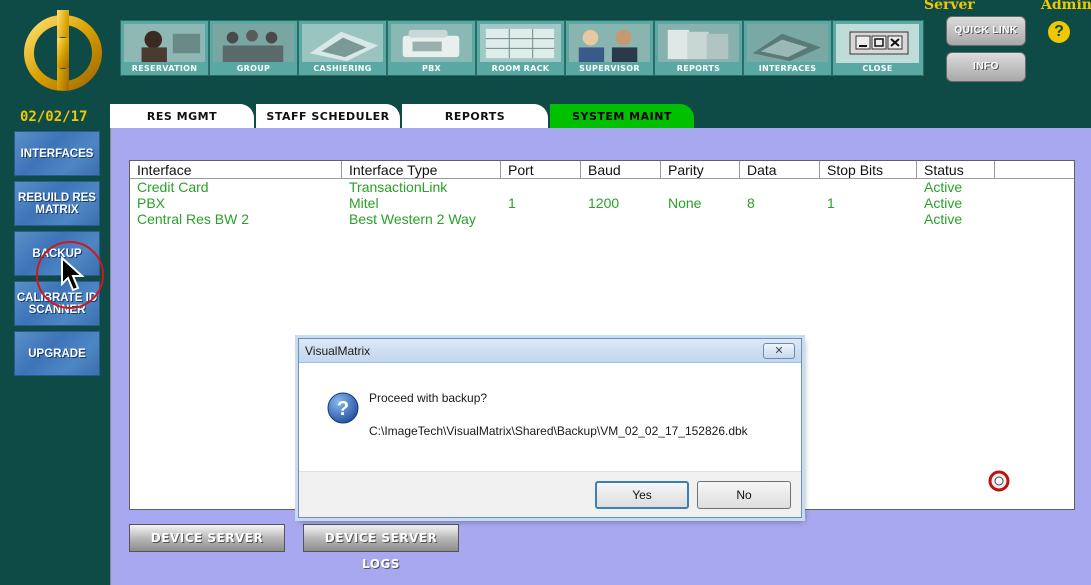 The width and height of the screenshot is (1091, 585). I want to click on pbx-photo-icon, so click(431, 43).